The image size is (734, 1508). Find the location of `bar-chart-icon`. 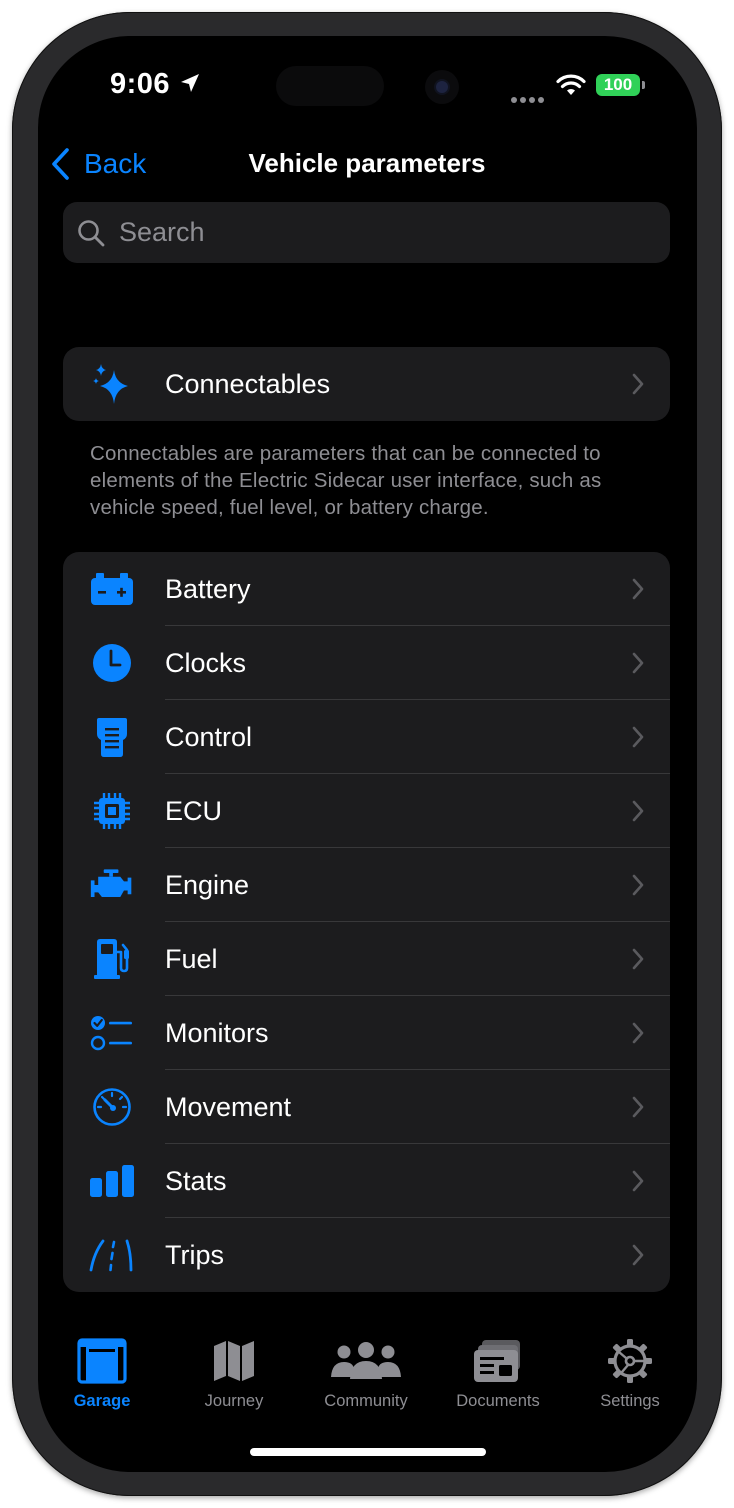

bar-chart-icon is located at coordinates (112, 1181).